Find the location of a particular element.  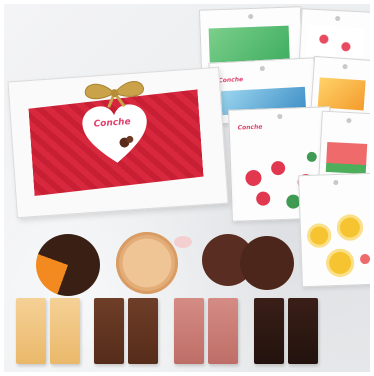

ribbon-bow is located at coordinates (114, 95).